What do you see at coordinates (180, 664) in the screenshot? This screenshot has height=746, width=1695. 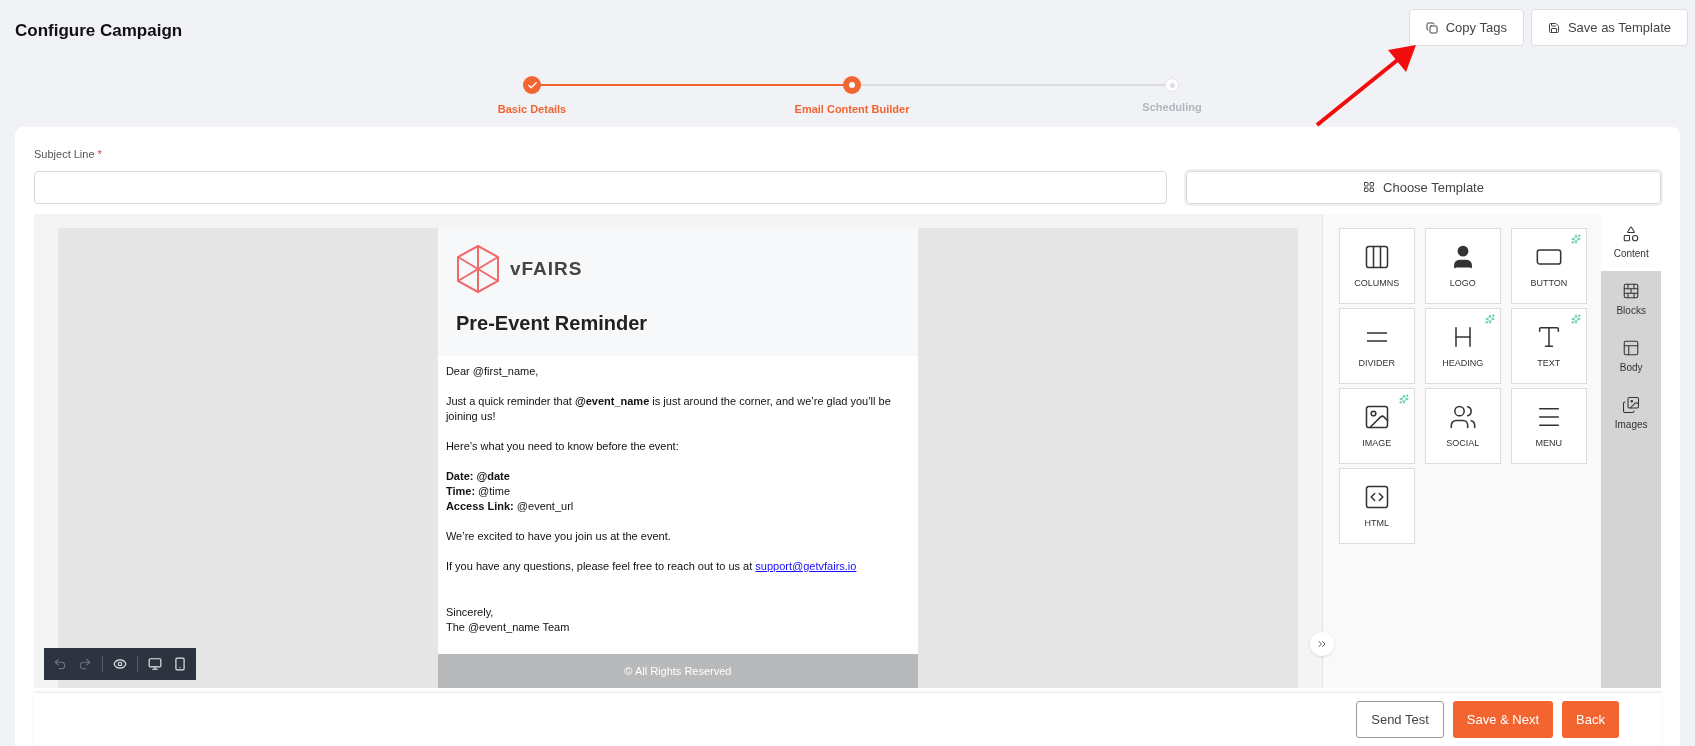 I see `mobile-icon-button` at bounding box center [180, 664].